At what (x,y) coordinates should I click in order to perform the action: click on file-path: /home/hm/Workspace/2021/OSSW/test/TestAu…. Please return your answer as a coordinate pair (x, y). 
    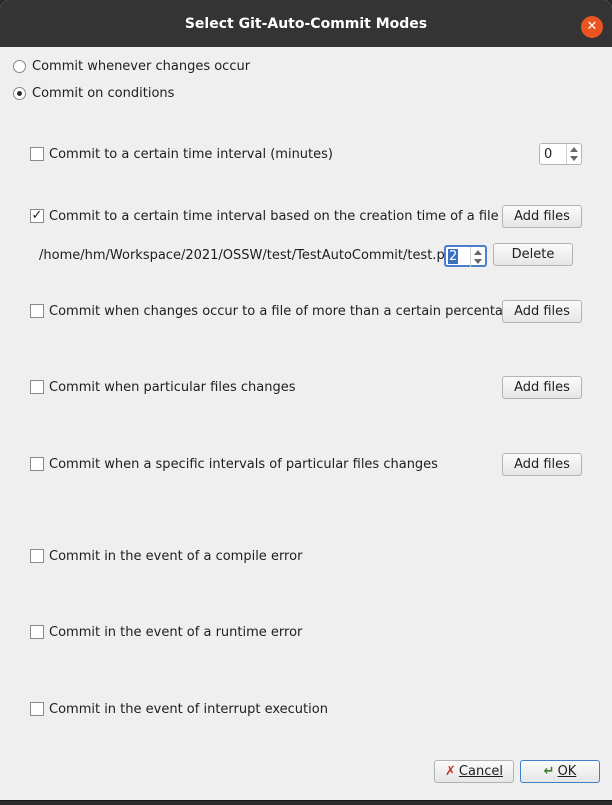
    Looking at the image, I should click on (246, 255).